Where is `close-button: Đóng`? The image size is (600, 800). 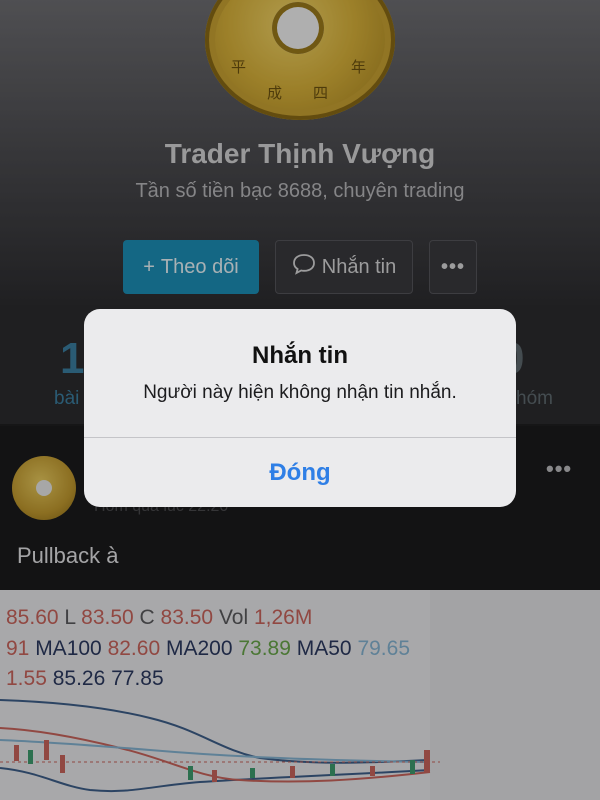
close-button: Đóng is located at coordinates (300, 472).